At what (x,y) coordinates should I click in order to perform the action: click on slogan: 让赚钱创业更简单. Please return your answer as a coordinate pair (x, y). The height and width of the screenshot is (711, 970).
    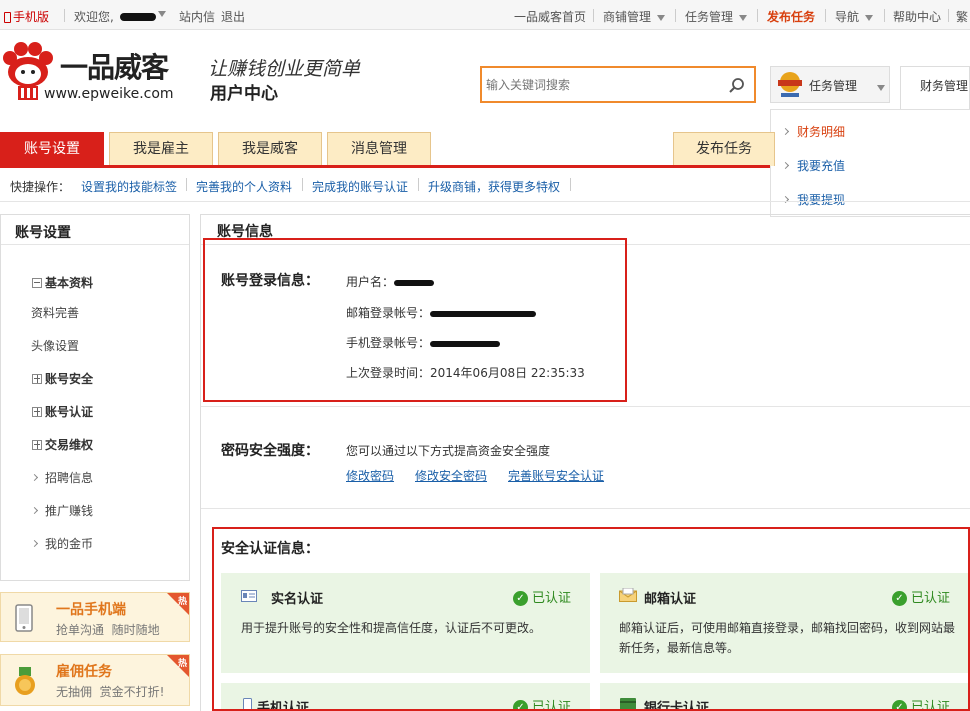
    Looking at the image, I should click on (284, 69).